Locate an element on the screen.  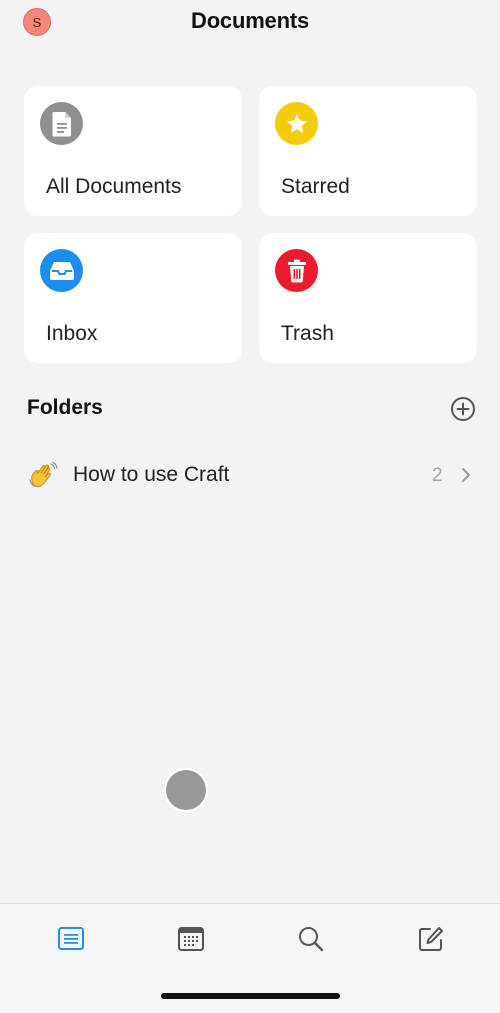
header: S Documents is located at coordinates (250, 24).